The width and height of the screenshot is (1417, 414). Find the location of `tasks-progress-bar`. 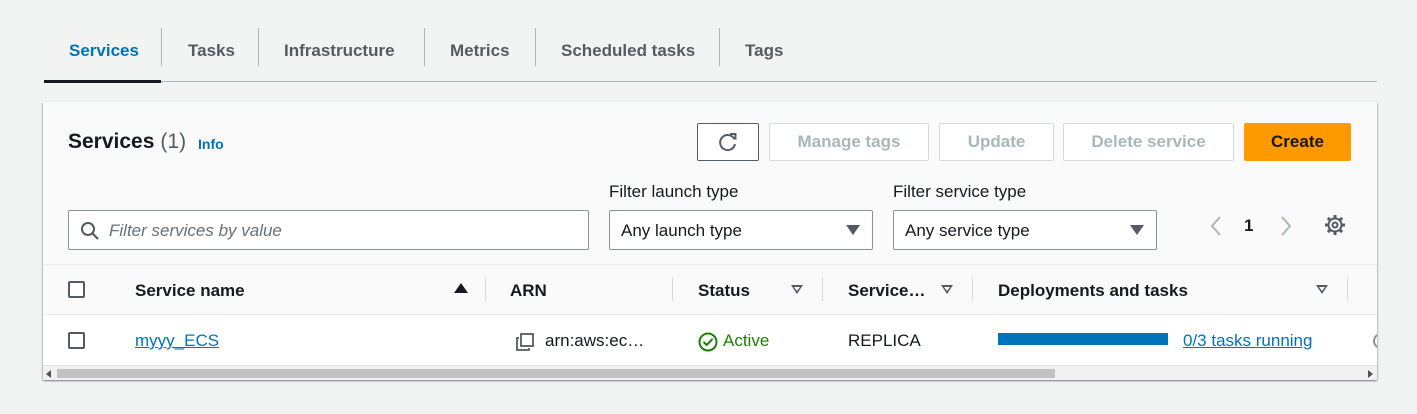

tasks-progress-bar is located at coordinates (1083, 339).